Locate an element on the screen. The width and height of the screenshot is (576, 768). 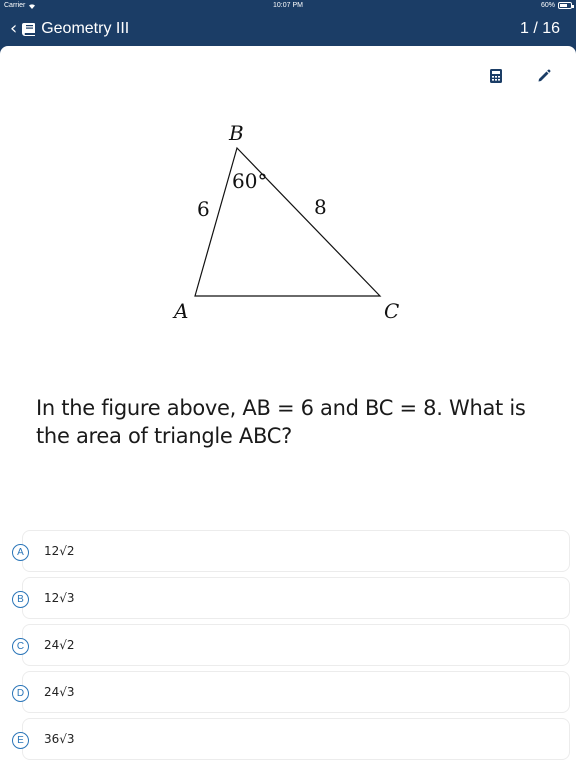
choice-a: A 12√2 is located at coordinates (291, 551).